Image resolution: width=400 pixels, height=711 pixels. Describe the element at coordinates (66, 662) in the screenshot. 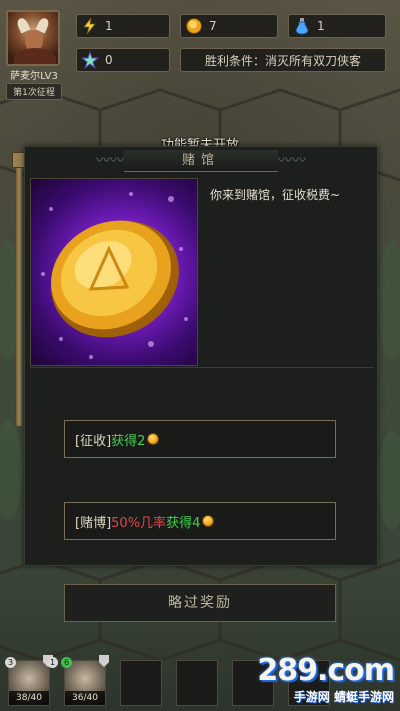

I see `unit-level-badge-2: 6` at that location.